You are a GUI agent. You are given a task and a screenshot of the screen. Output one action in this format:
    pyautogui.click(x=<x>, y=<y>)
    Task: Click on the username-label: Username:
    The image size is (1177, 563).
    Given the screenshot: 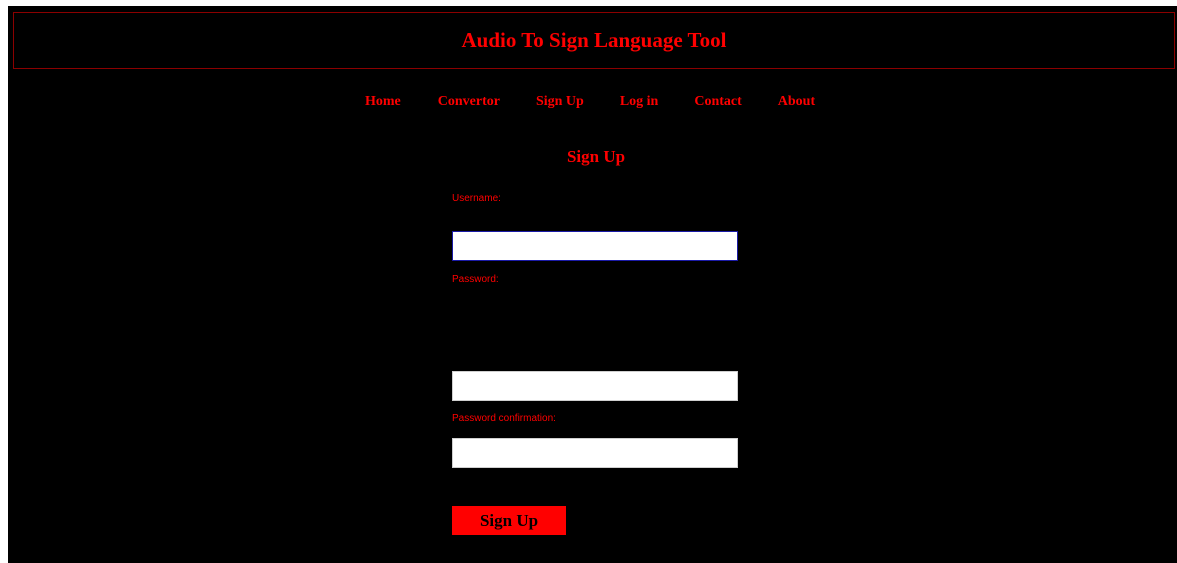 What is the action you would take?
    pyautogui.click(x=476, y=198)
    